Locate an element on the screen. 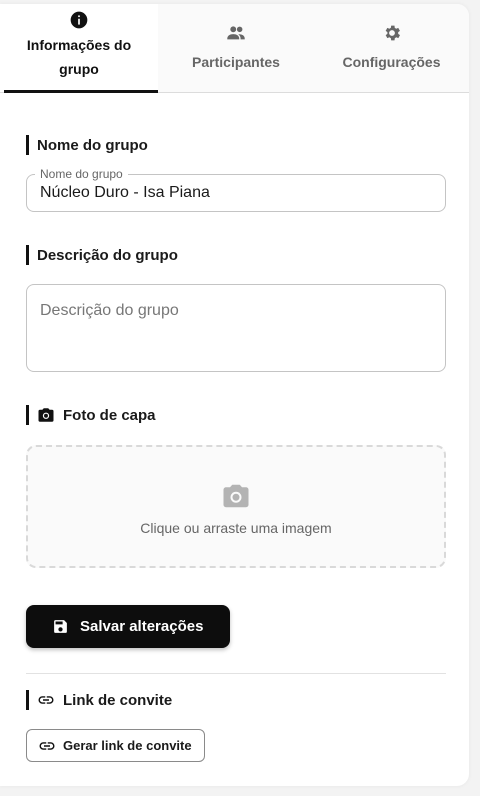 This screenshot has width=480, height=796. generate-invite-link-button: Gerar link de convite is located at coordinates (115, 745).